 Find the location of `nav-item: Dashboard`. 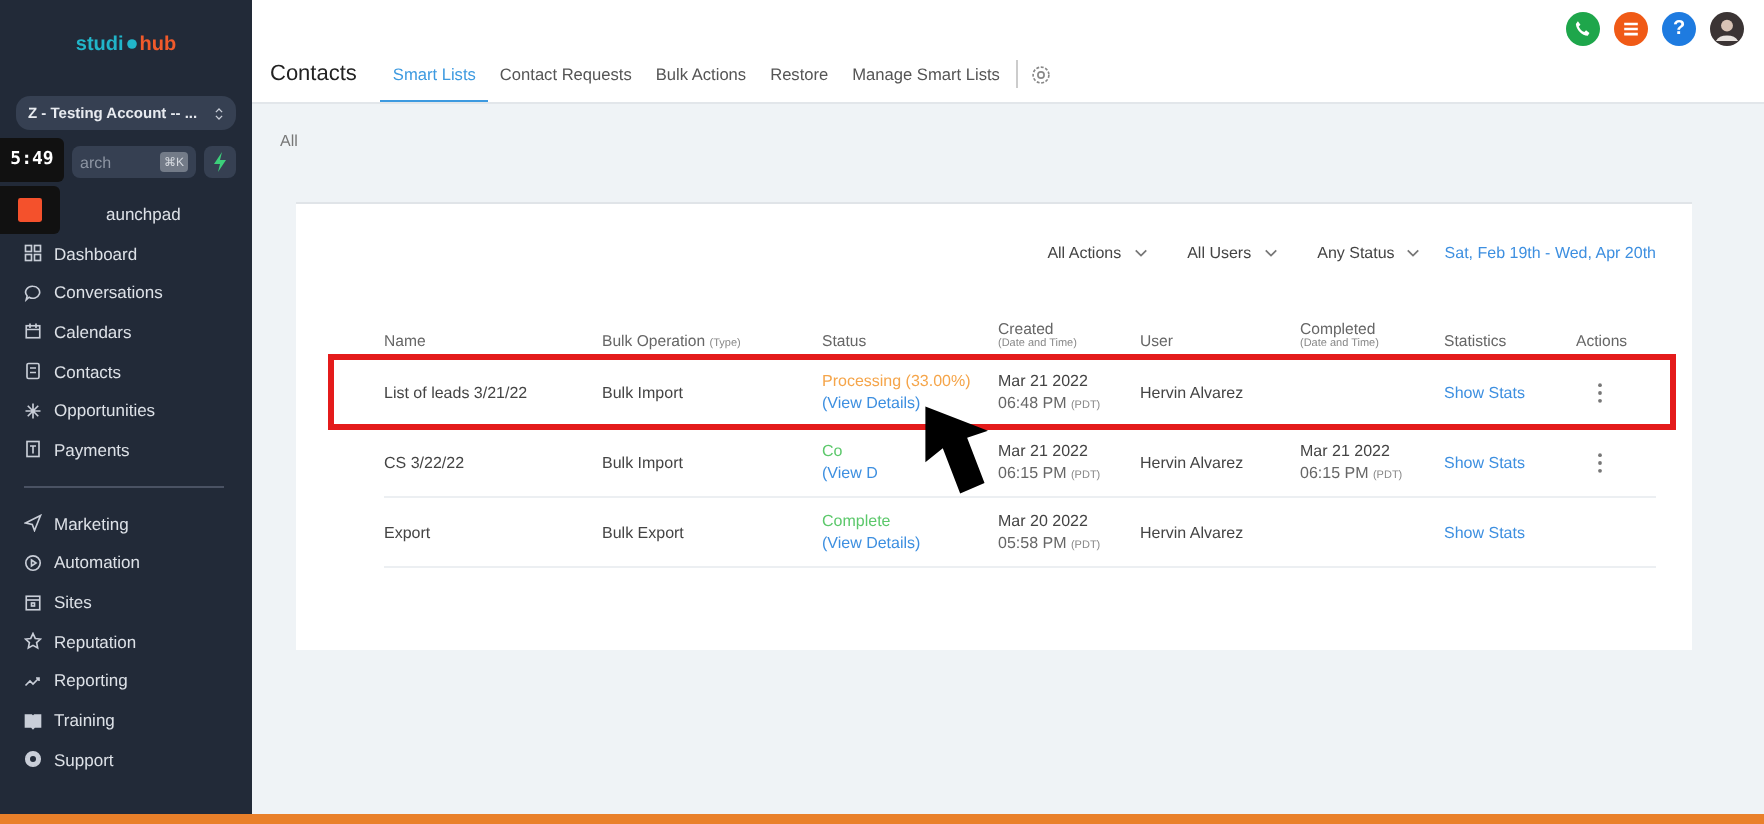

nav-item: Dashboard is located at coordinates (126, 253).